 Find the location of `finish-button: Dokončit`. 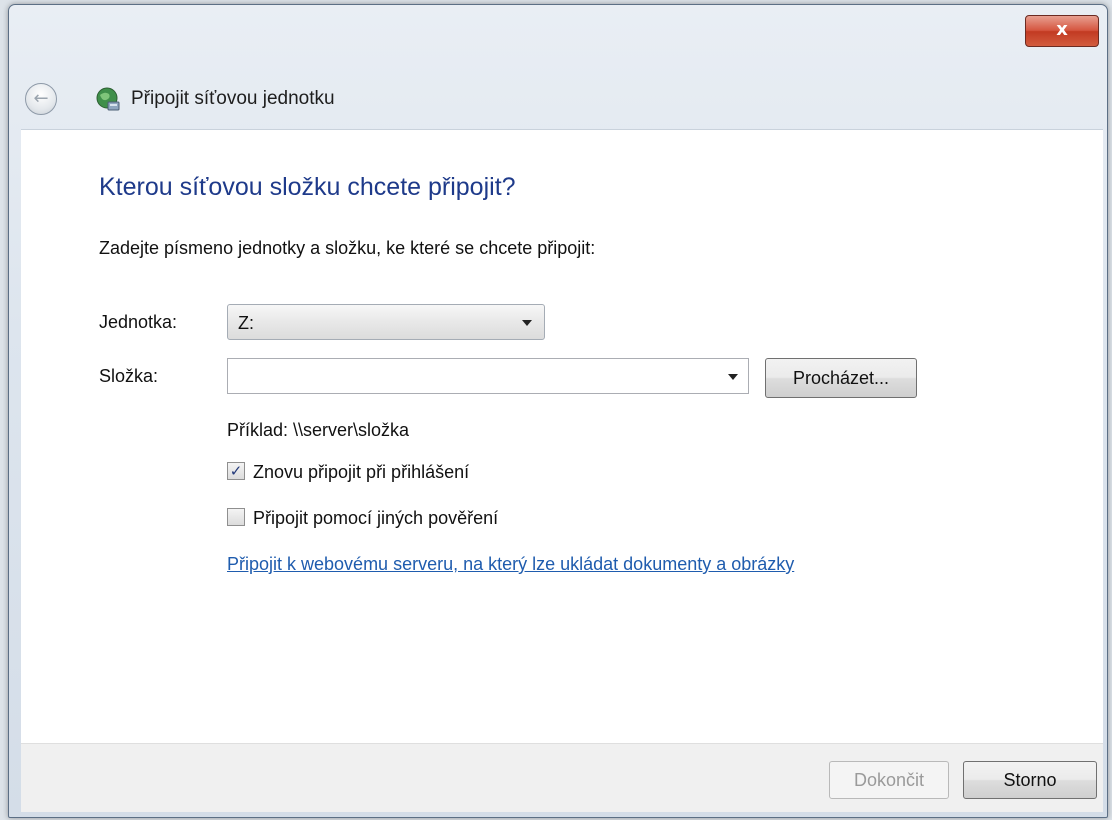

finish-button: Dokončit is located at coordinates (889, 780).